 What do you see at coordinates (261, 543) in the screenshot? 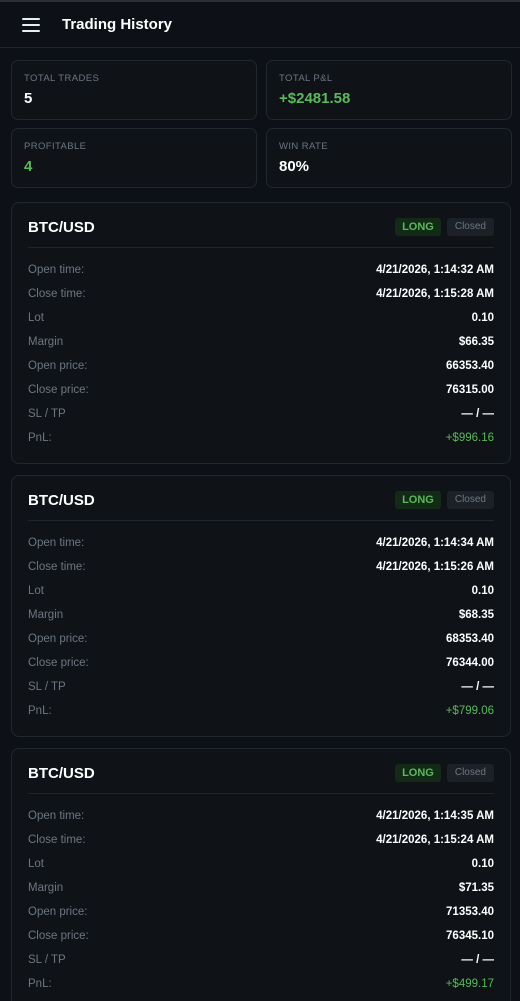
I see `trade-row-open-time: Open time: 4/21/2026, 1:14:34 AM` at bounding box center [261, 543].